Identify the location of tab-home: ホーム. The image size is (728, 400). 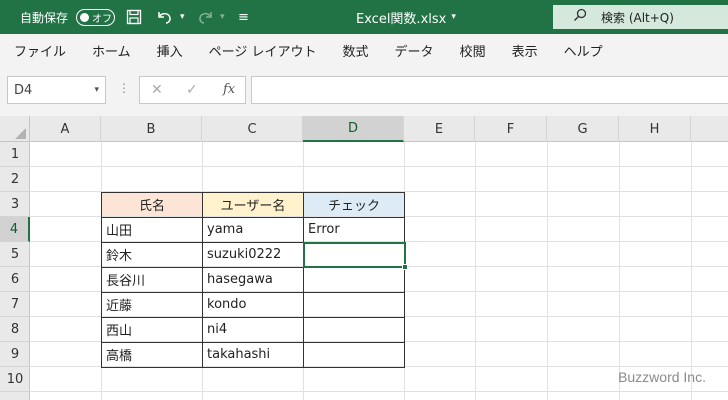
(111, 50).